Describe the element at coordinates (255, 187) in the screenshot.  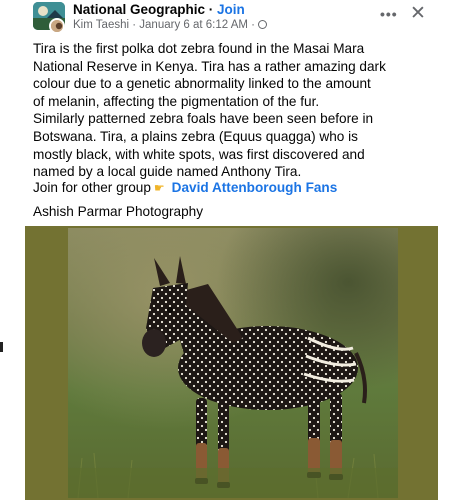
I see `group-link: David Attenborough Fans` at that location.